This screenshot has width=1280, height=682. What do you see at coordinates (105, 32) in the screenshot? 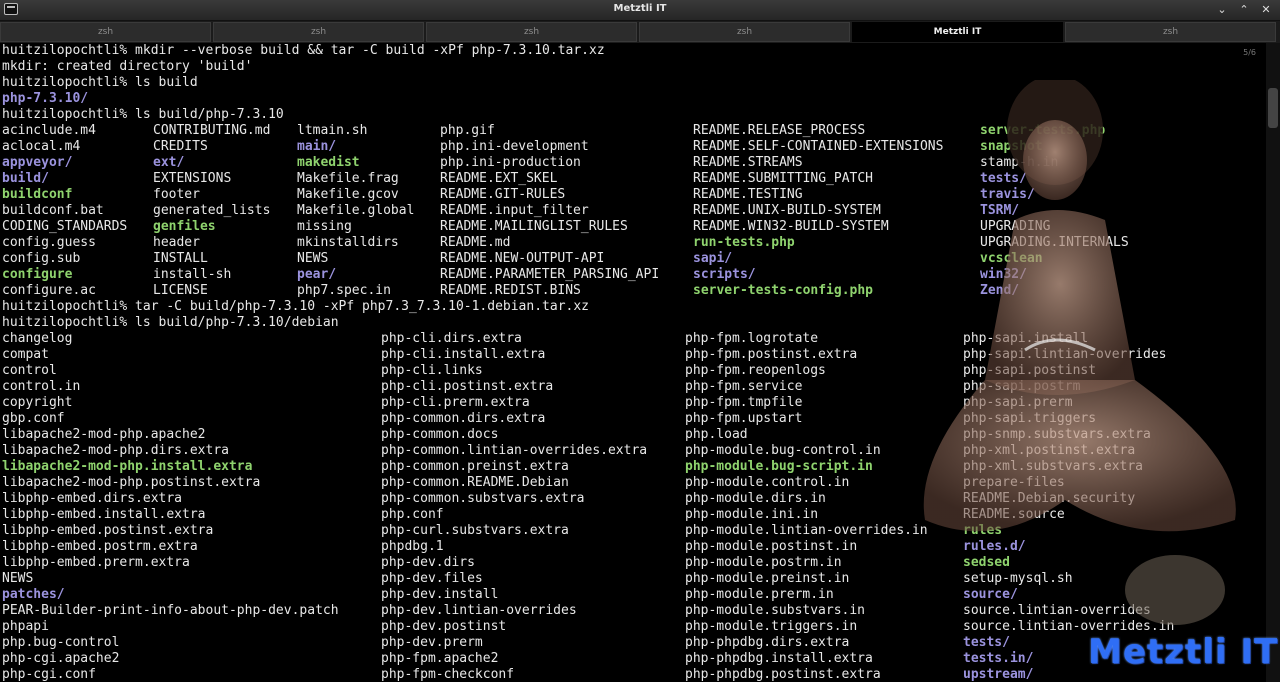
I see `tab-0: zsh` at bounding box center [105, 32].